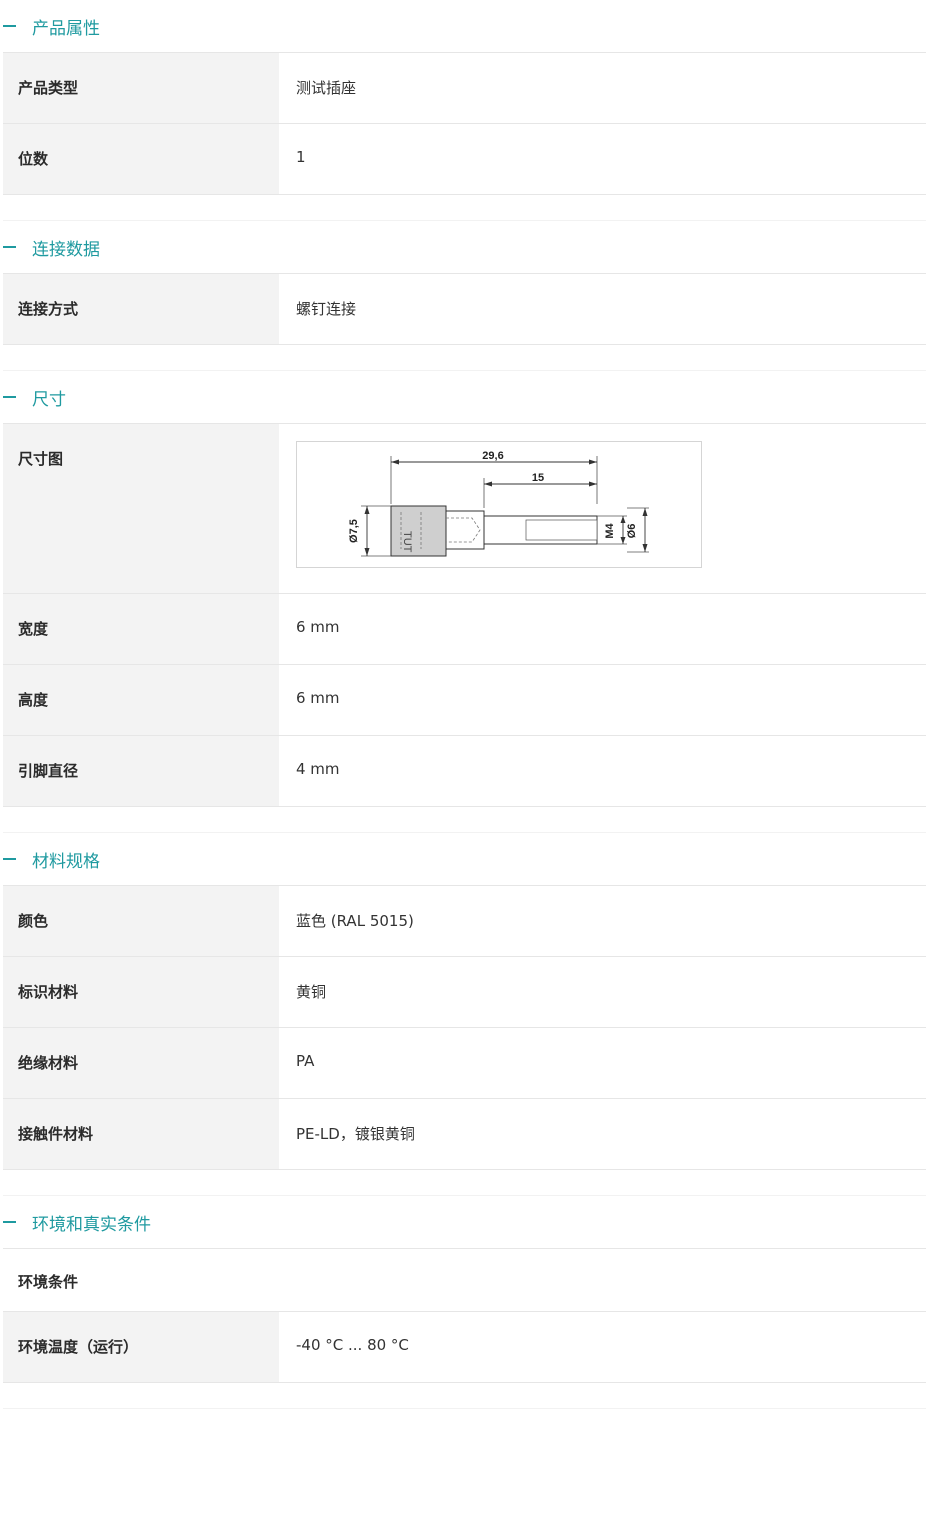 The height and width of the screenshot is (1531, 929). What do you see at coordinates (464, 859) in the screenshot?
I see `section-header: 材料规格` at bounding box center [464, 859].